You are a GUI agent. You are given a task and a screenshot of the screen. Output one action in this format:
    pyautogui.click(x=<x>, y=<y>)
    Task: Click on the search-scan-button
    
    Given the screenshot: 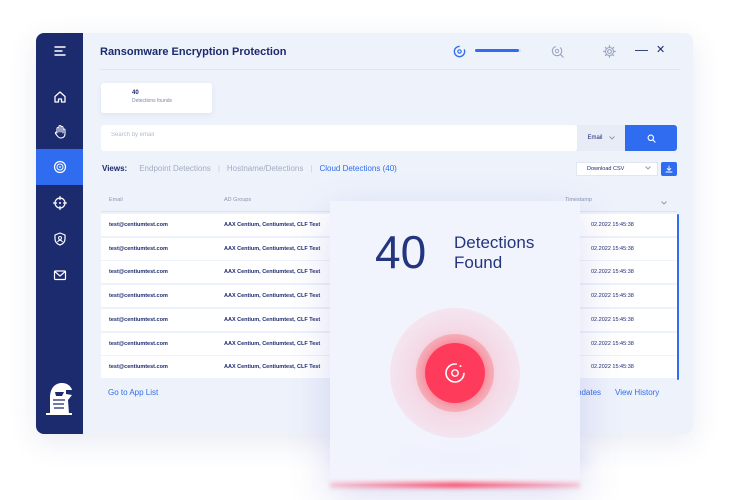 What is the action you would take?
    pyautogui.click(x=557, y=51)
    